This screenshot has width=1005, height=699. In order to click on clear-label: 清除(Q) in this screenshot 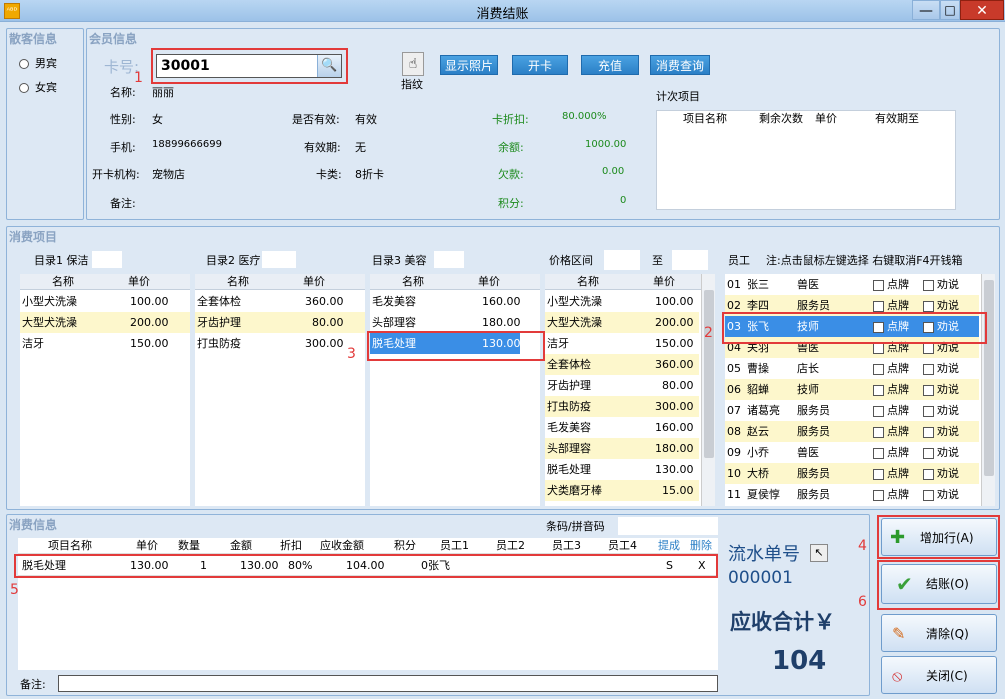, I will do `click(947, 634)`.